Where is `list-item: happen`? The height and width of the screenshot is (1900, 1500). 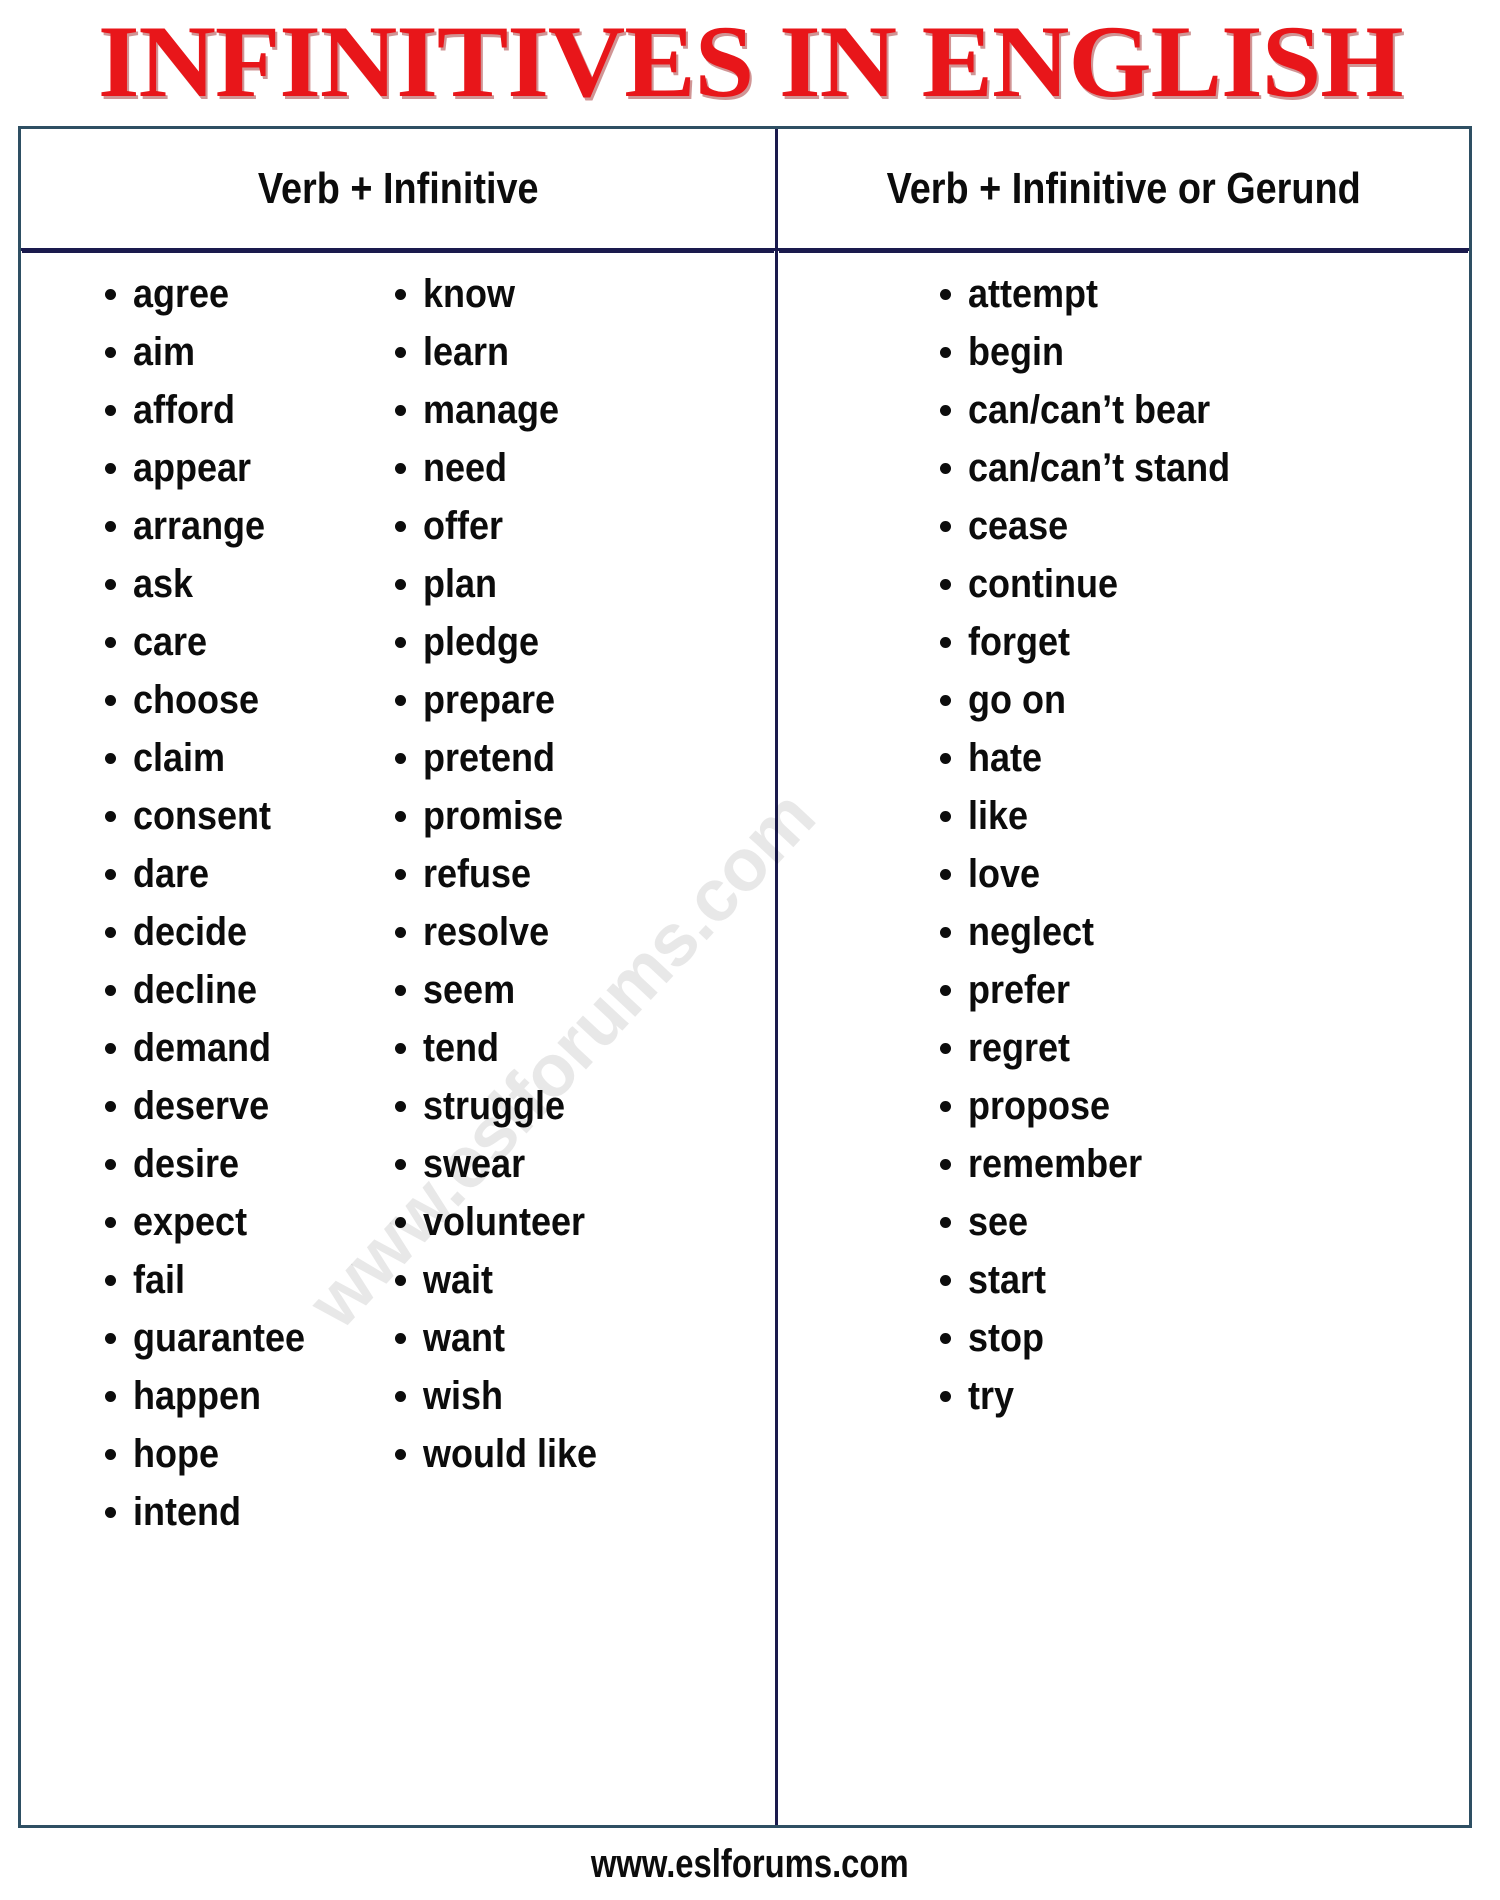
list-item: happen is located at coordinates (239, 1396).